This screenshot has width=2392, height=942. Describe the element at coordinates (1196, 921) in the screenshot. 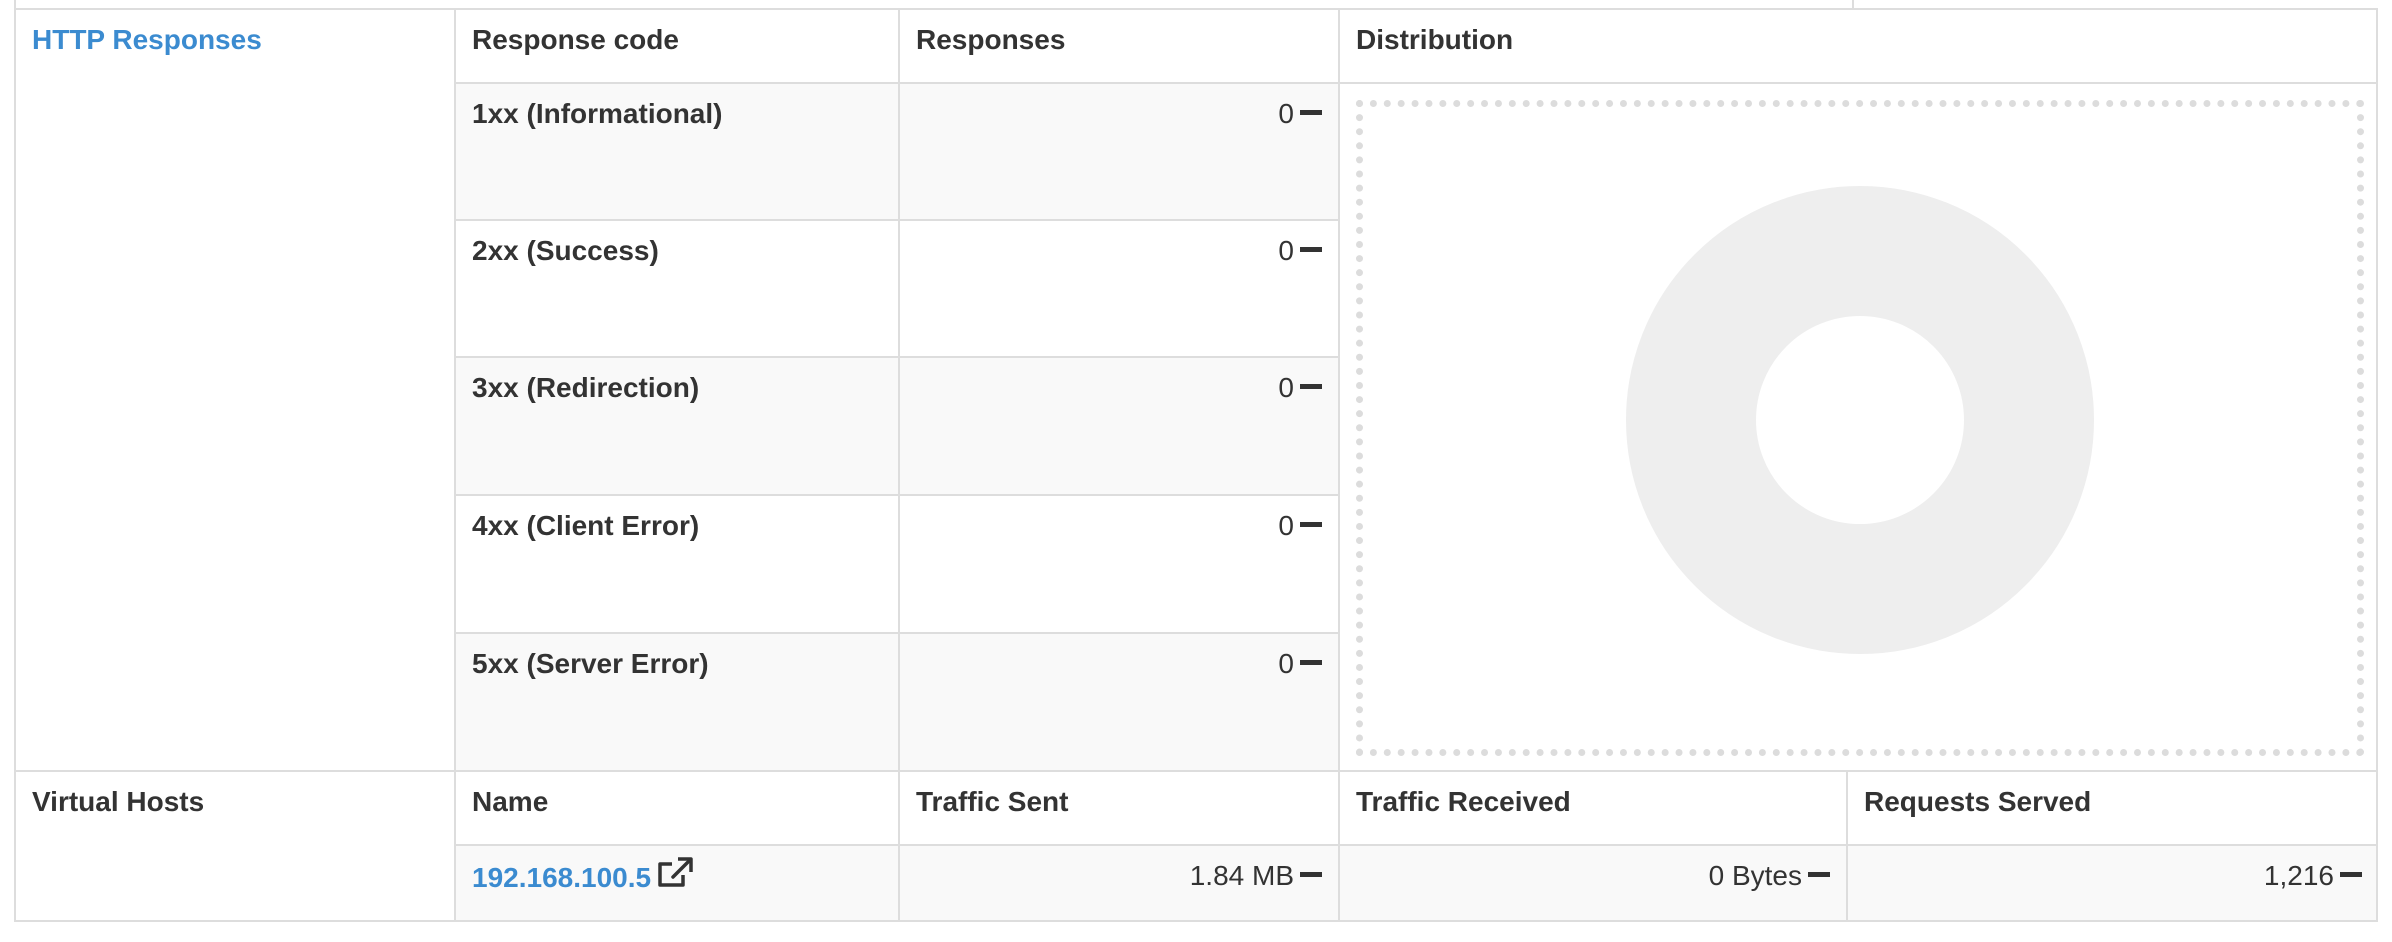

I see `table-bottom-border` at that location.